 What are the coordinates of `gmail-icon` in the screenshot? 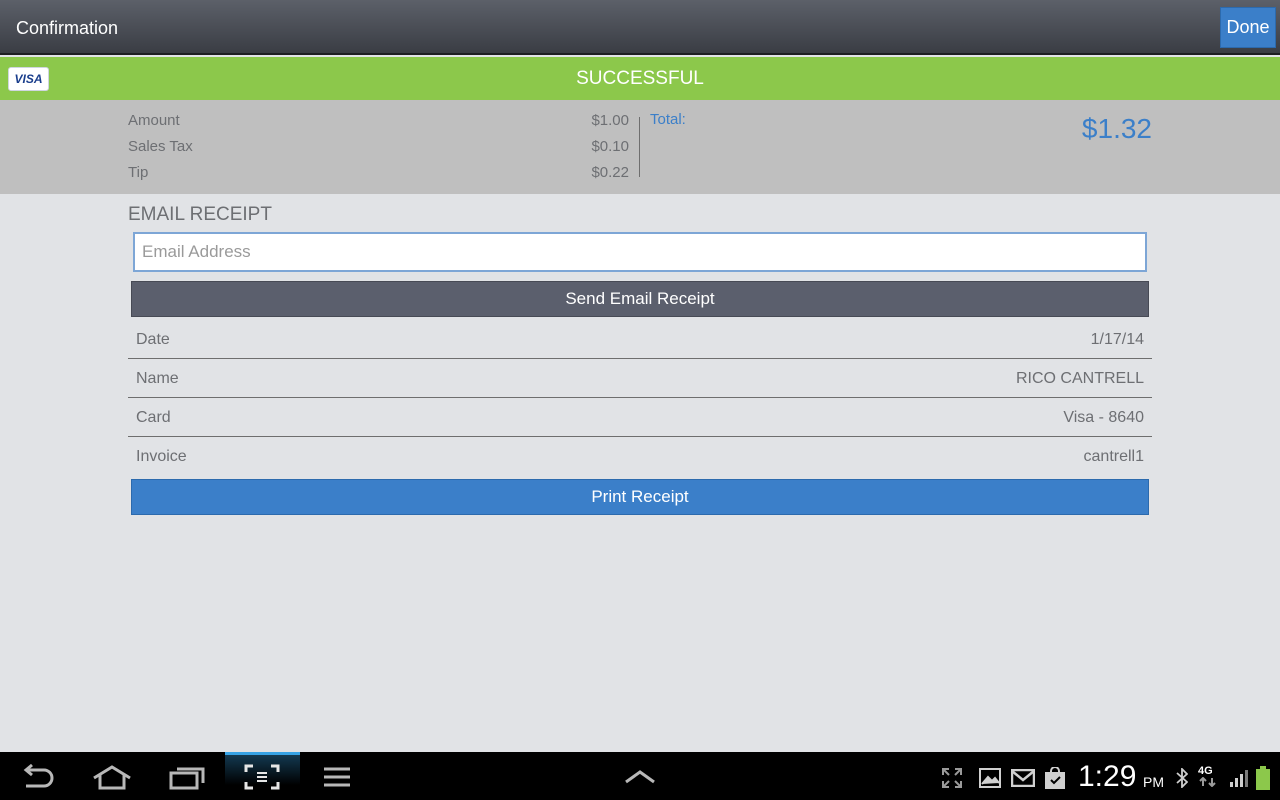 It's located at (1023, 778).